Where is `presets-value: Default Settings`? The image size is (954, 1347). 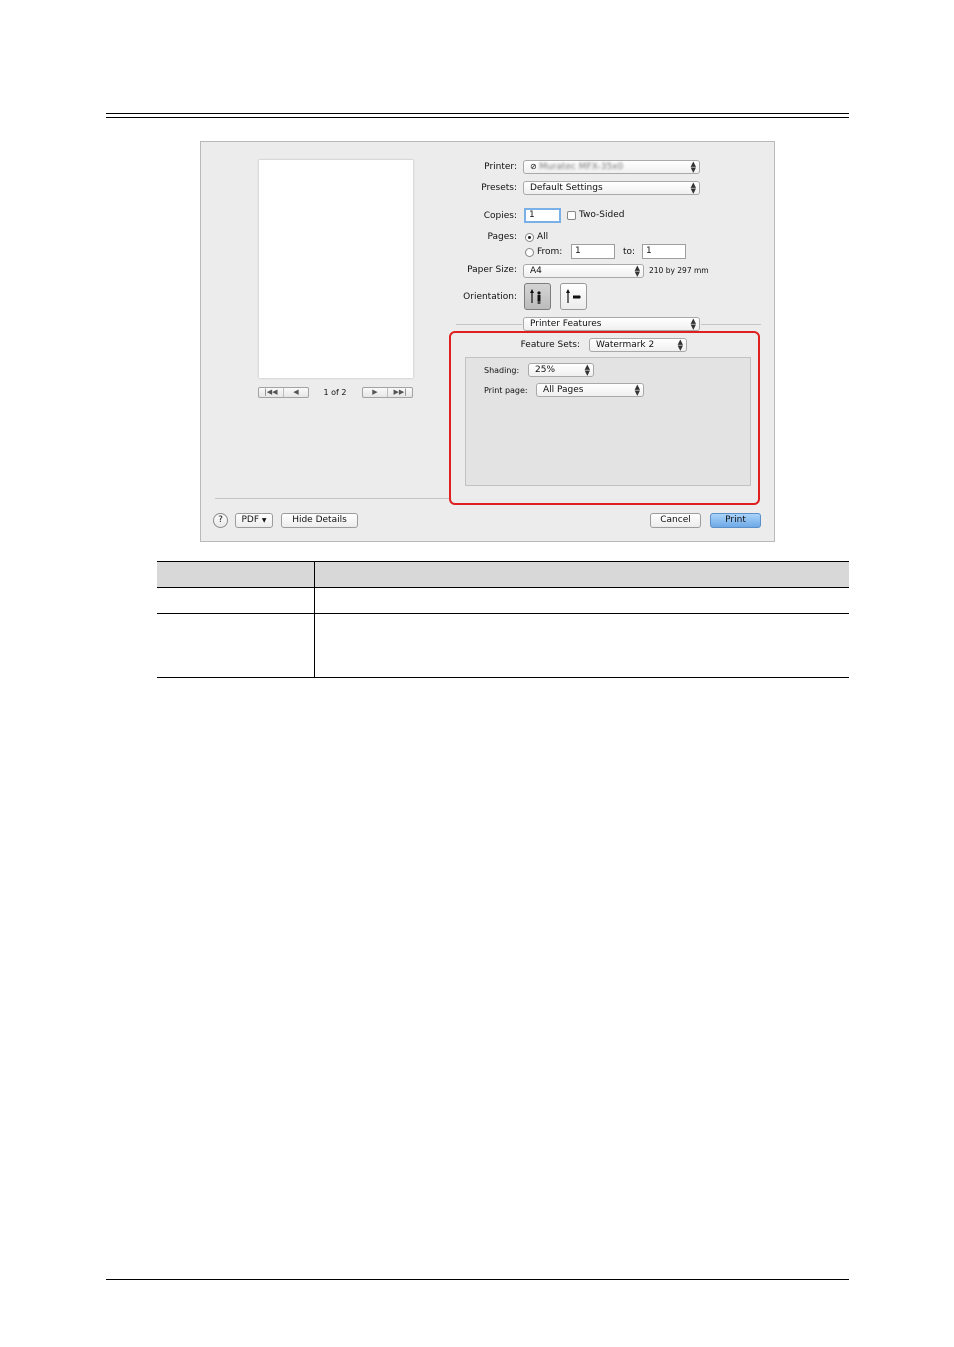 presets-value: Default Settings is located at coordinates (566, 188).